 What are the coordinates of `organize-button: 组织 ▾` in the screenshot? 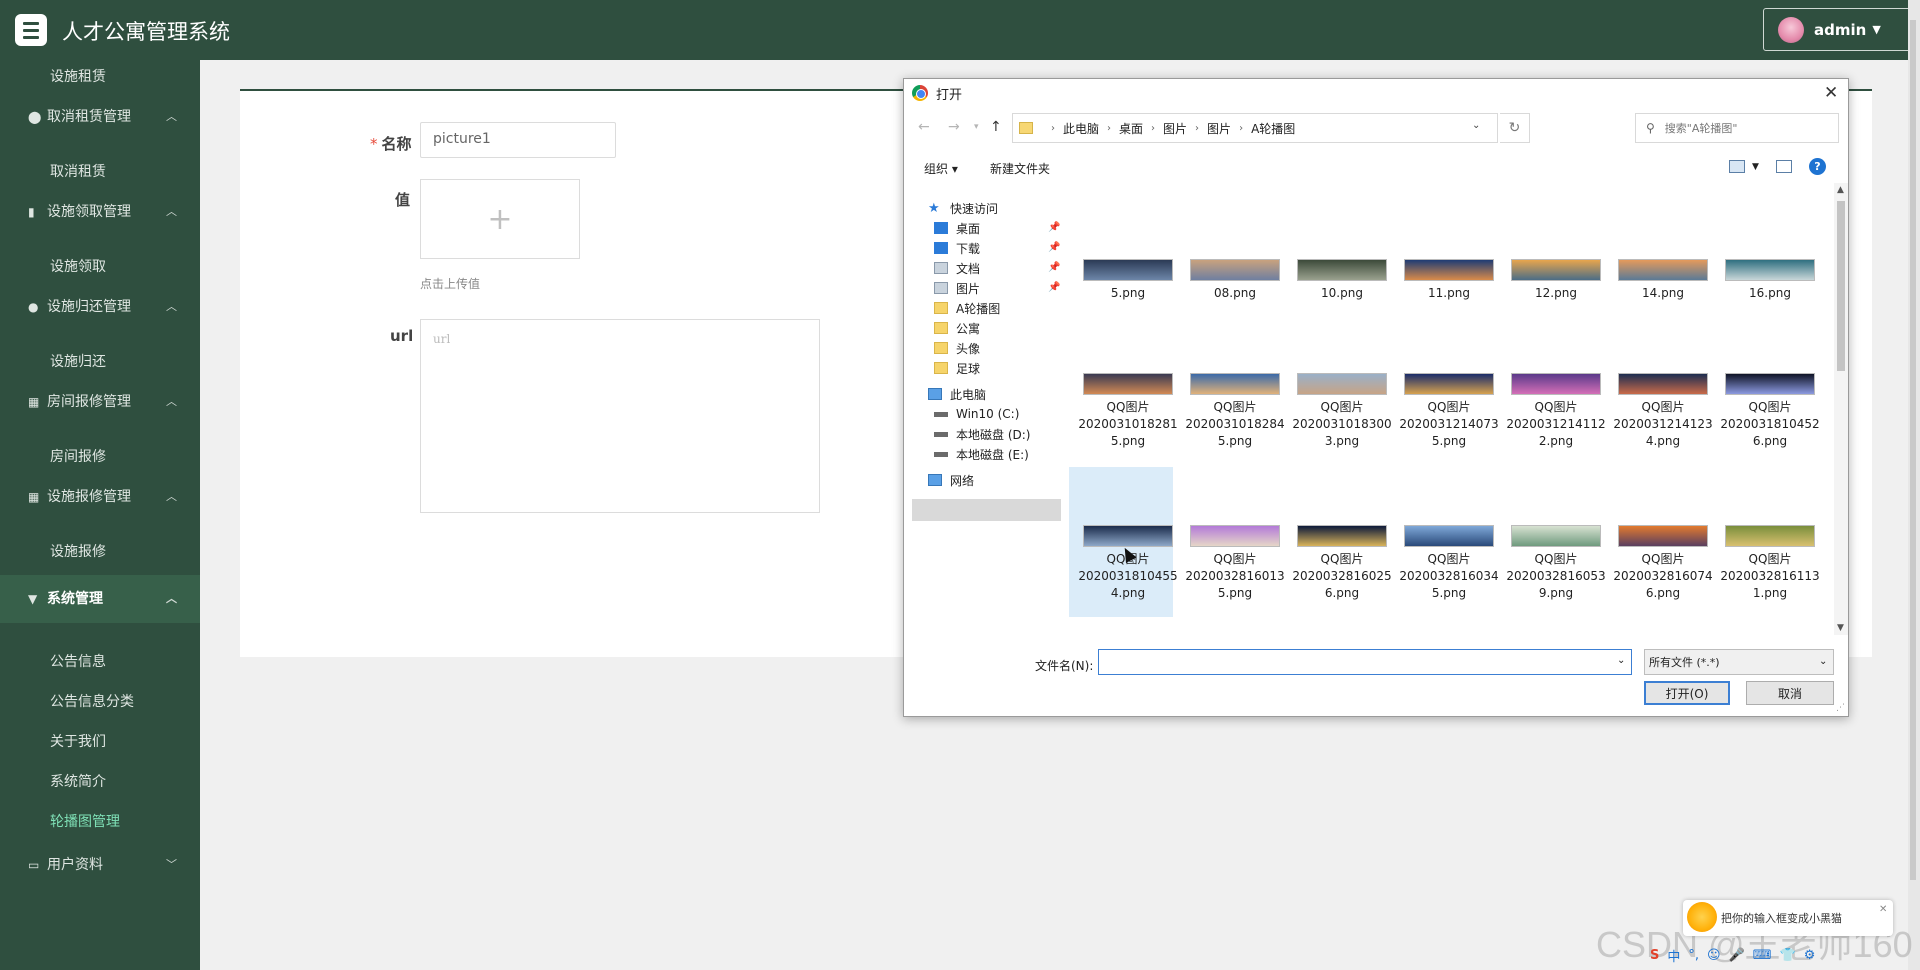 It's located at (941, 168).